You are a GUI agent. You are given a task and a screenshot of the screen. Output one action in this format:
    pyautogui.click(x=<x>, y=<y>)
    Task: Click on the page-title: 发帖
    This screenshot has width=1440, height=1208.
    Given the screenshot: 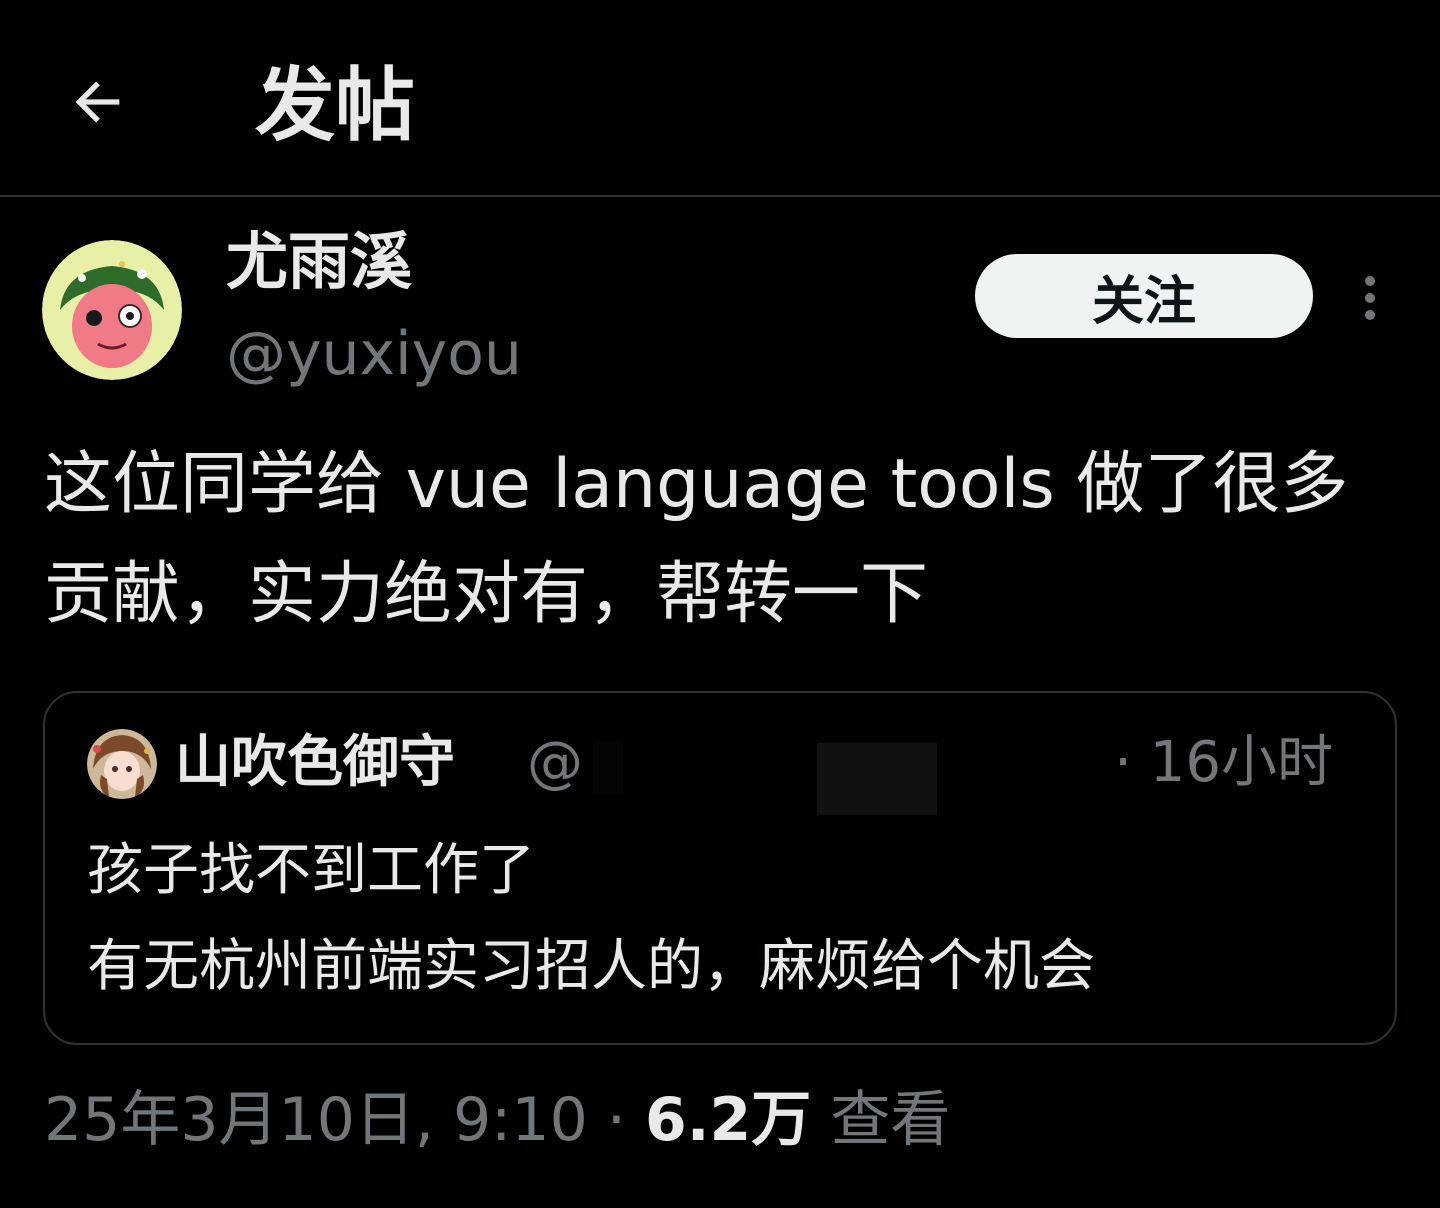 What is the action you would take?
    pyautogui.click(x=335, y=105)
    